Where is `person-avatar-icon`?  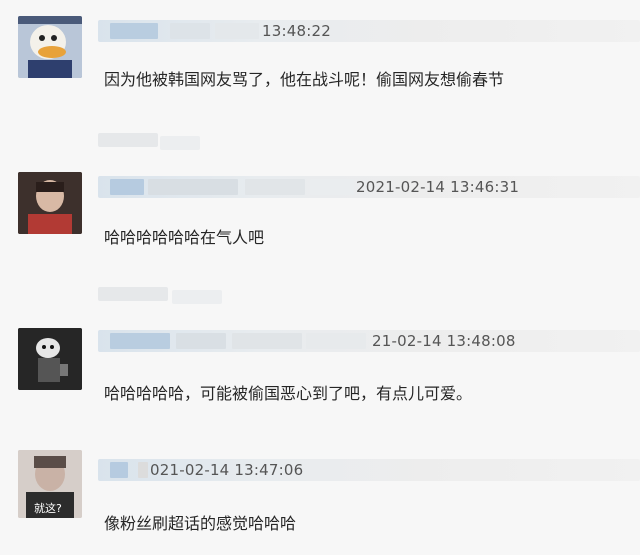 person-avatar-icon is located at coordinates (50, 203).